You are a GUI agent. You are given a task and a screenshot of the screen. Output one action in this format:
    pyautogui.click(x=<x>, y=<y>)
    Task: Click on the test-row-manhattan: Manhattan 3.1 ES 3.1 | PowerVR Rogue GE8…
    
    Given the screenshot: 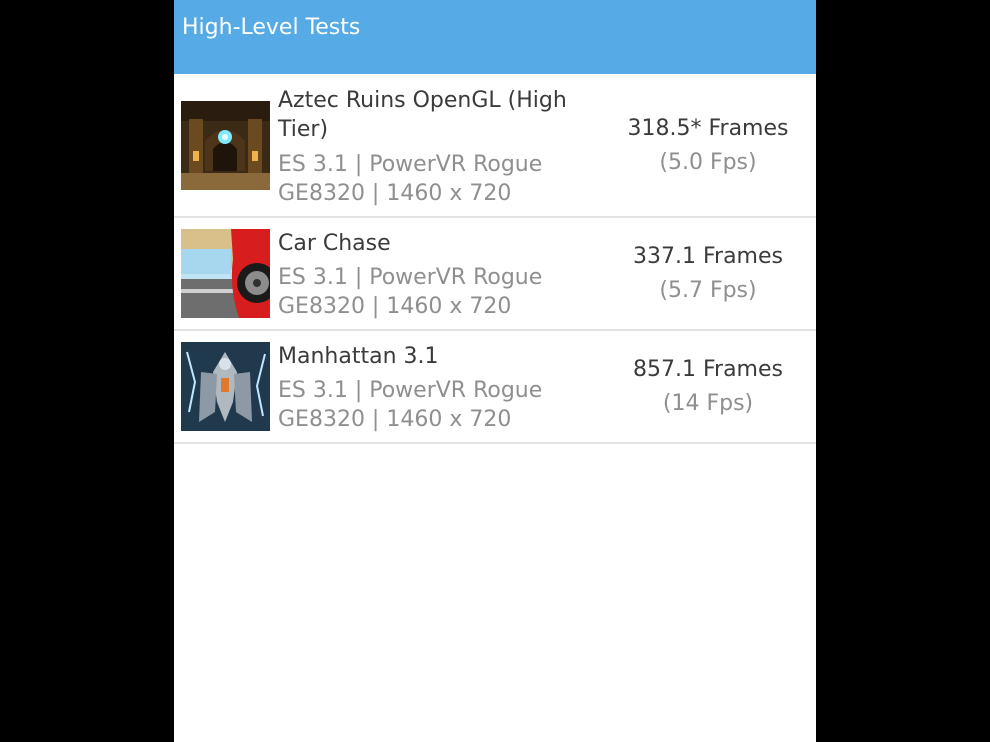 What is the action you would take?
    pyautogui.click(x=495, y=387)
    